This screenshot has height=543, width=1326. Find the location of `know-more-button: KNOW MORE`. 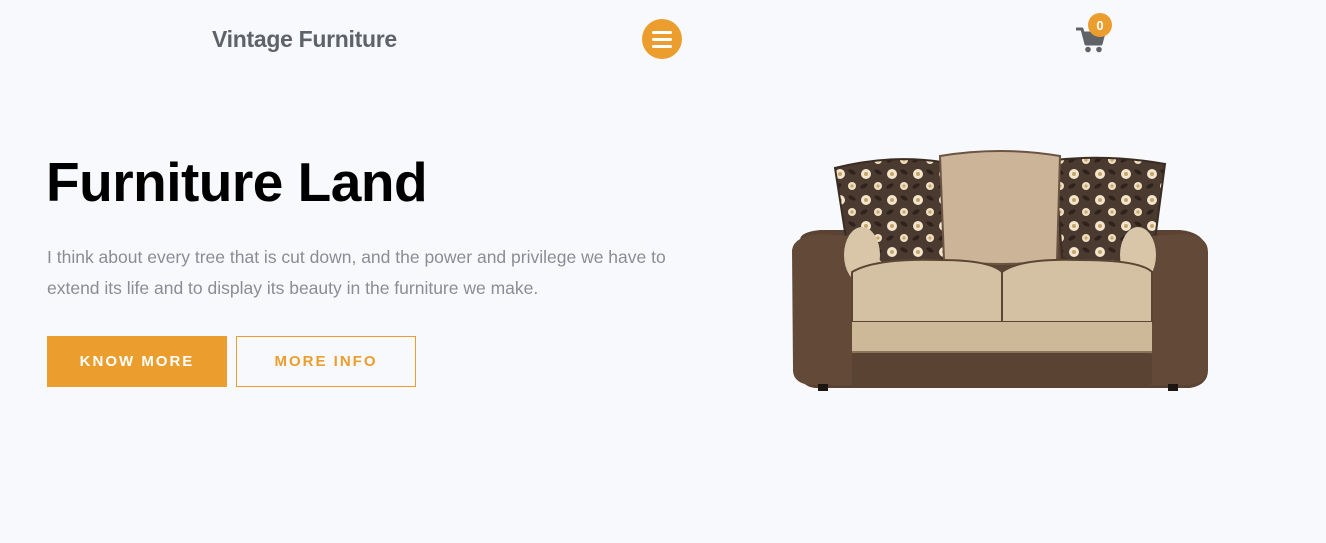

know-more-button: KNOW MORE is located at coordinates (137, 361).